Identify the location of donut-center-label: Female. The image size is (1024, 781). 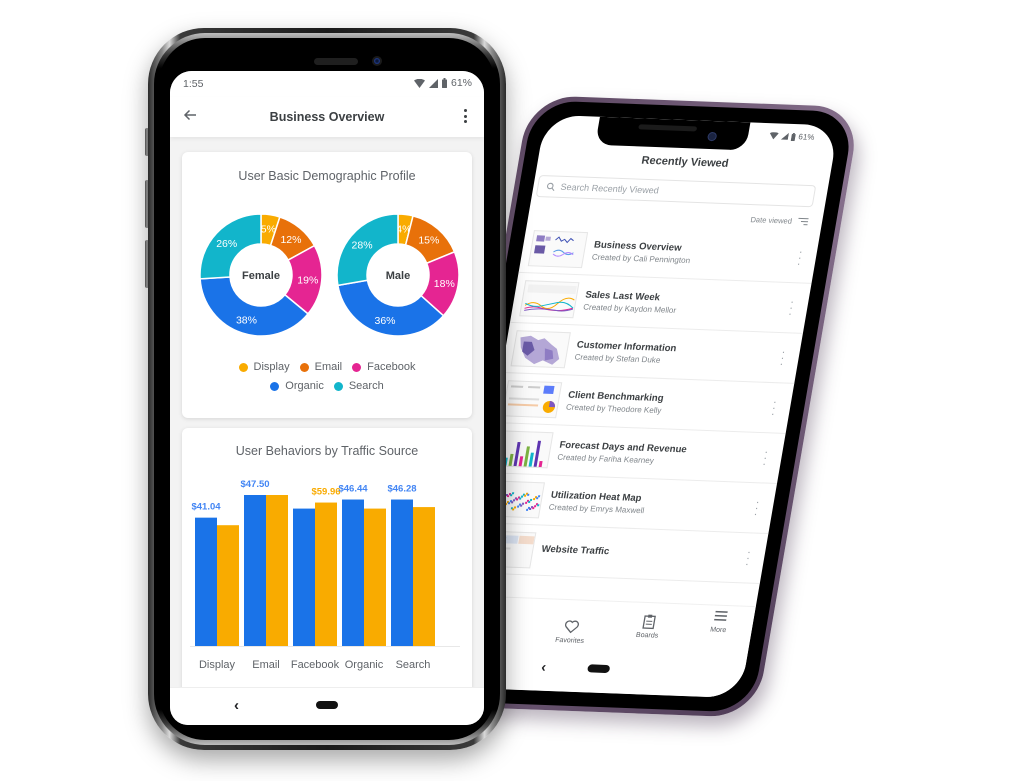
(261, 276).